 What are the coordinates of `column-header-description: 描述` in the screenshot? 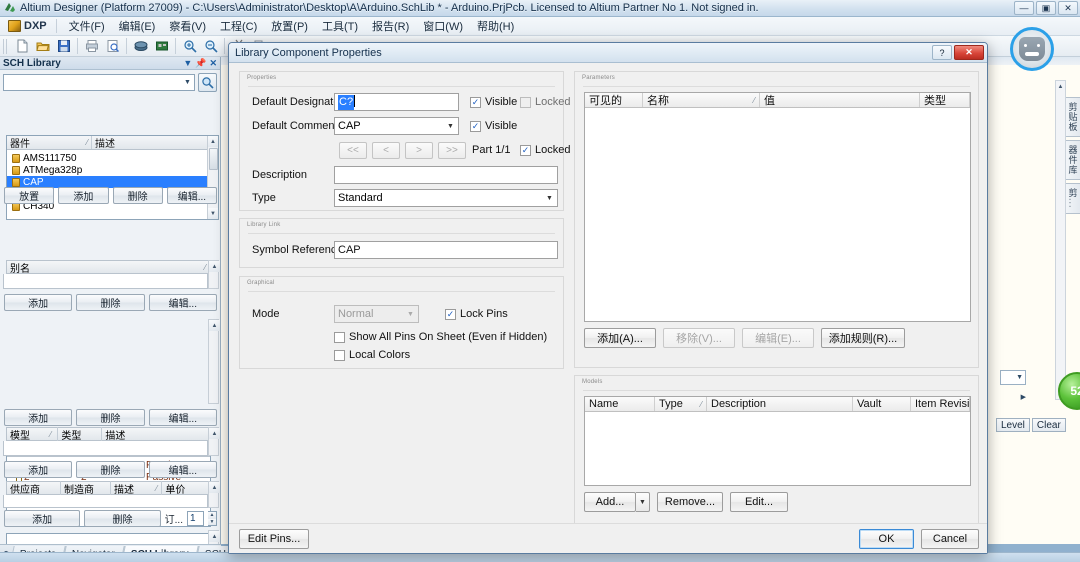 It's located at (155, 142).